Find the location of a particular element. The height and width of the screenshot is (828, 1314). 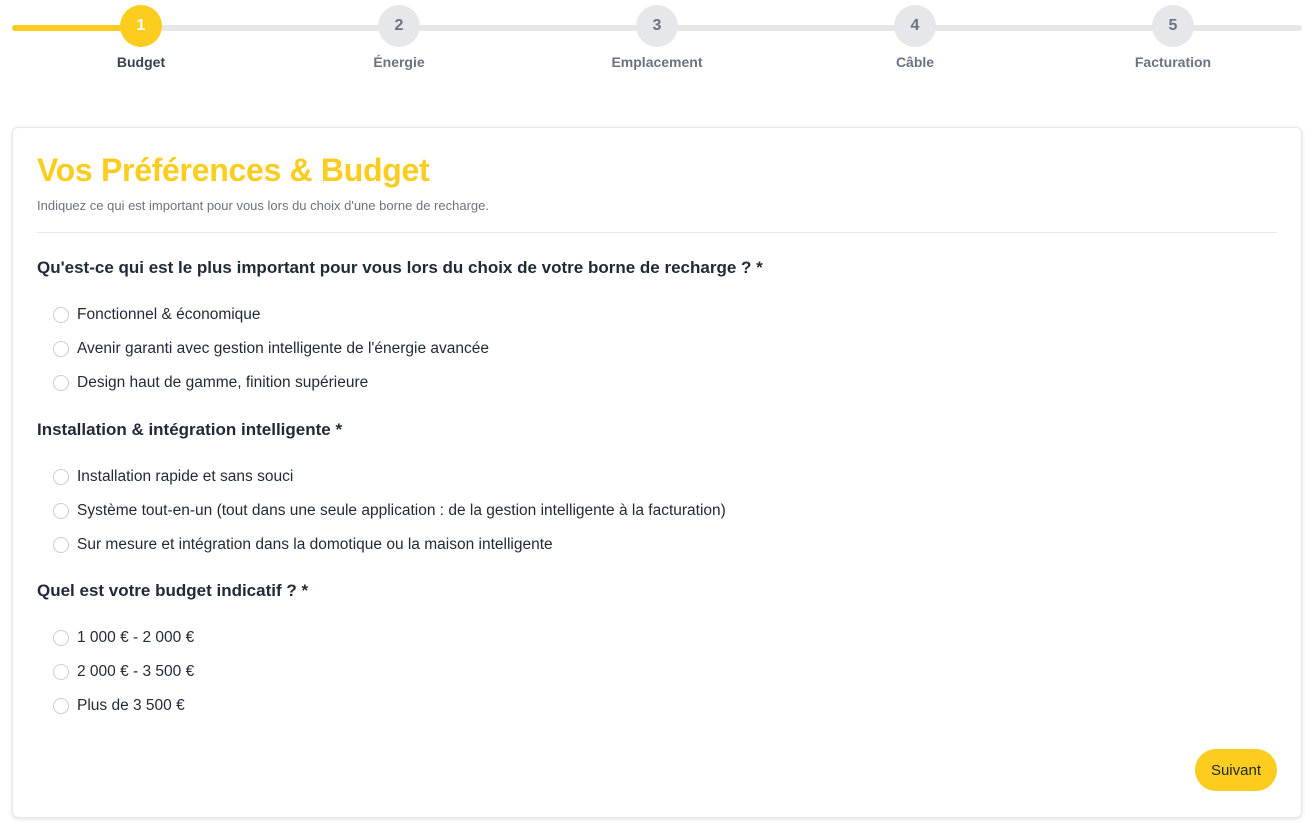

step-label: Énergie is located at coordinates (399, 62).